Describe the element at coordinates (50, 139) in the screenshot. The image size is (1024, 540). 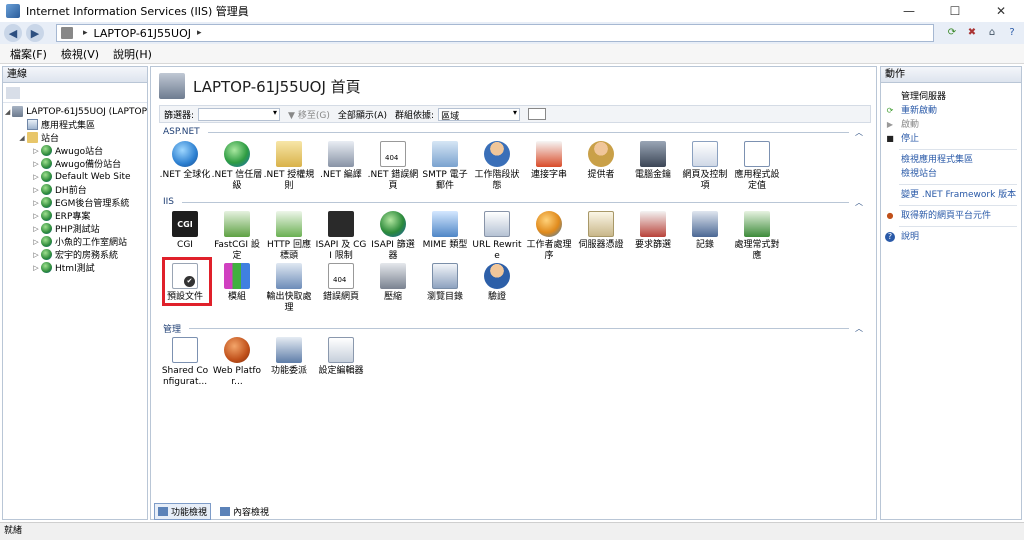
I see `tree-item-label: 站台` at that location.